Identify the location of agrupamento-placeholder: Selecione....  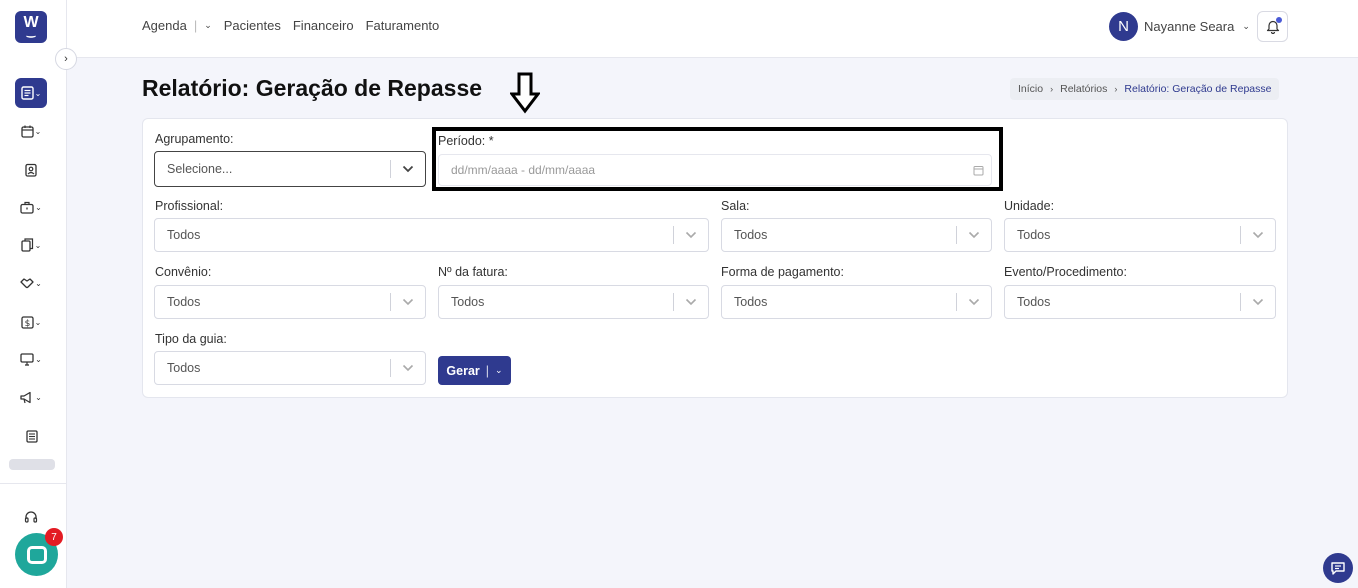
(200, 169).